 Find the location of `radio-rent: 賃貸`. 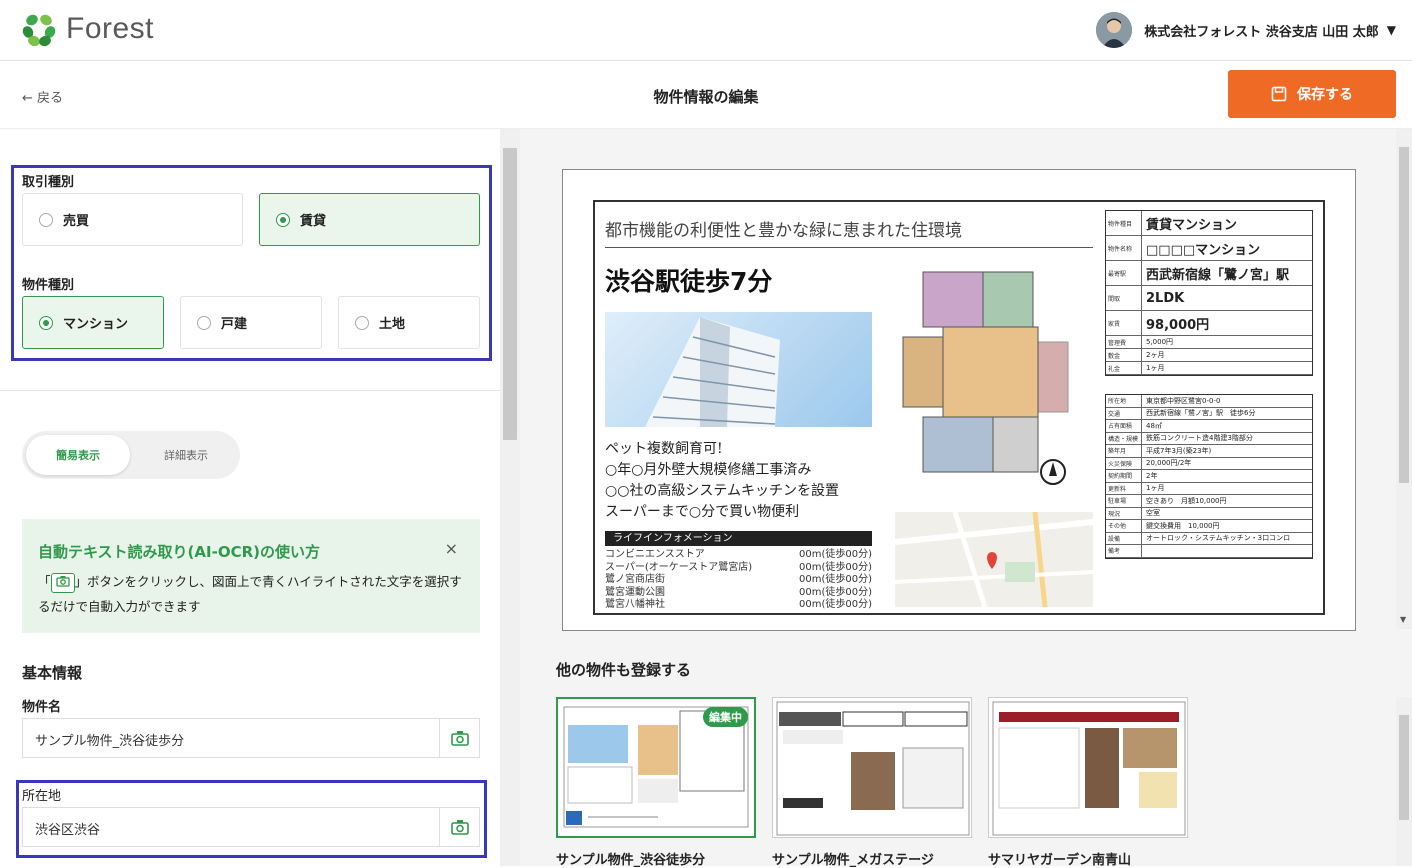

radio-rent: 賃貸 is located at coordinates (369, 219).